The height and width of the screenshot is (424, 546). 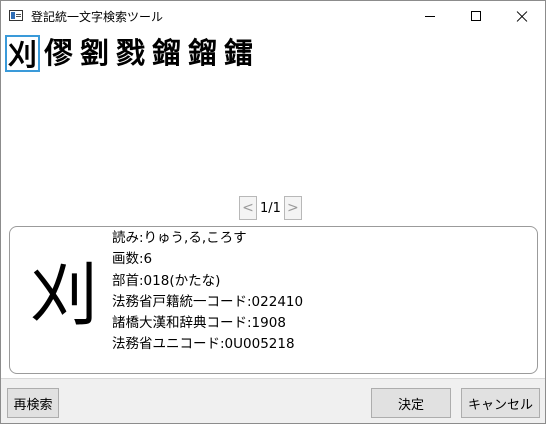 What do you see at coordinates (58, 53) in the screenshot?
I see `candidate-character: 僇` at bounding box center [58, 53].